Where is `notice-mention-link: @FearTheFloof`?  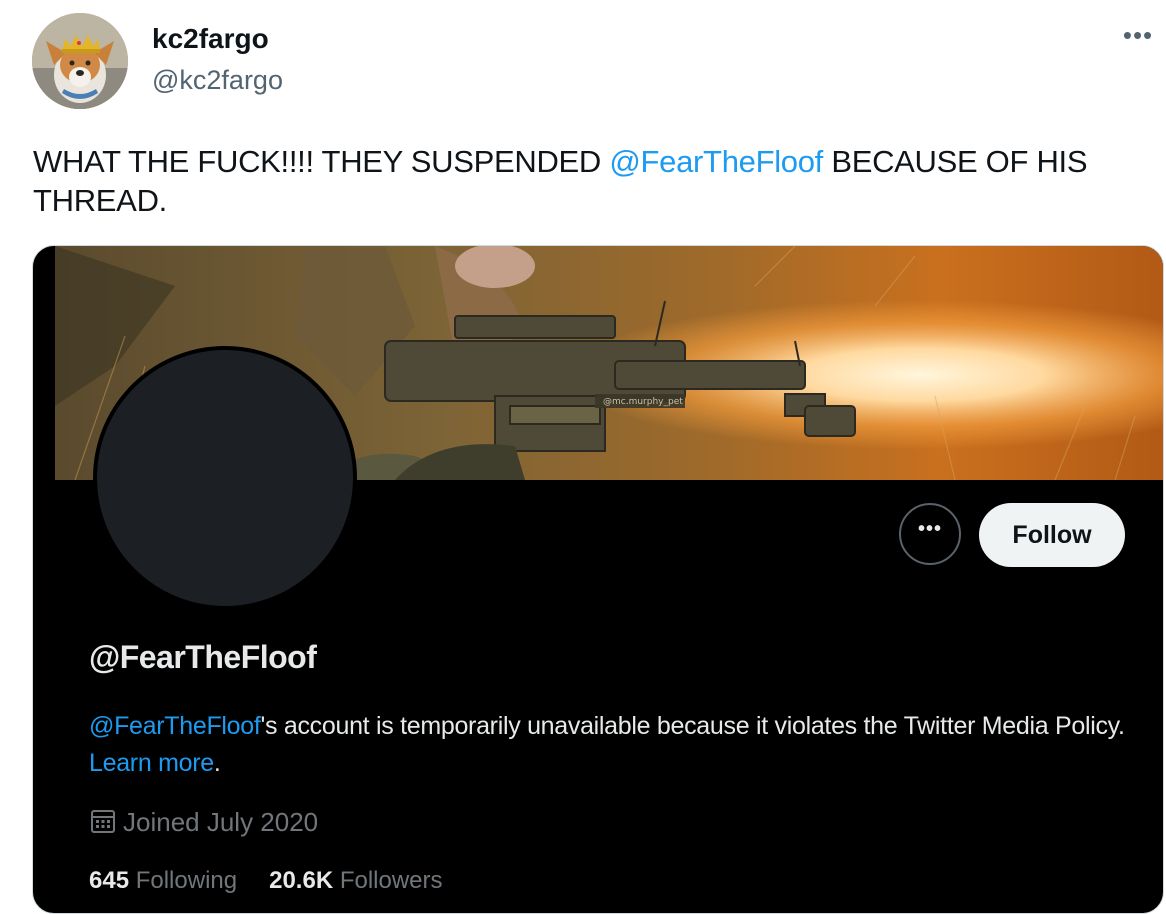 notice-mention-link: @FearTheFloof is located at coordinates (175, 726).